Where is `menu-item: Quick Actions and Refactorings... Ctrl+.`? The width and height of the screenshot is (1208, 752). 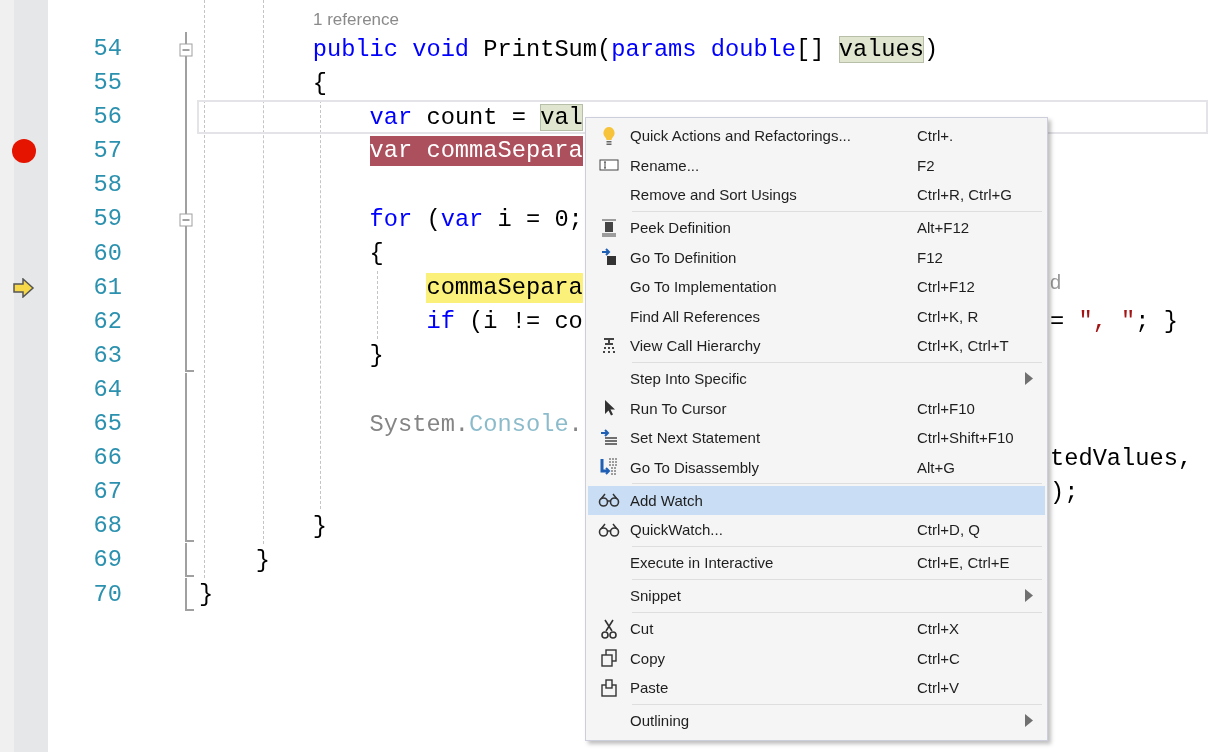
menu-item: Quick Actions and Refactorings... Ctrl+. is located at coordinates (816, 136).